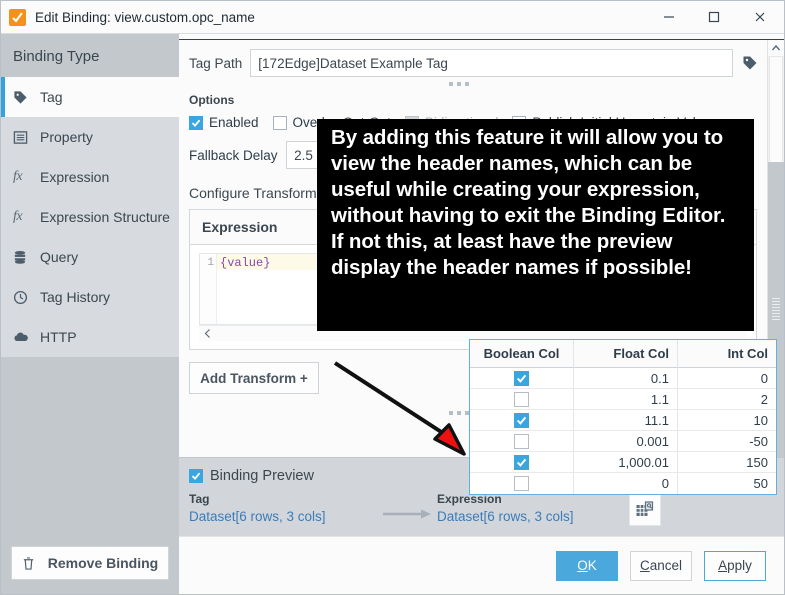  I want to click on sidebar-item-http: HTTP, so click(90, 337).